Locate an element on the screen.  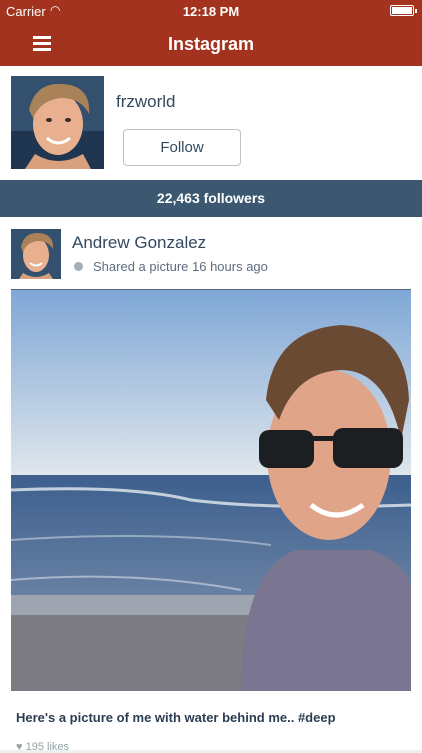
nav-title: Instagram is located at coordinates (211, 44).